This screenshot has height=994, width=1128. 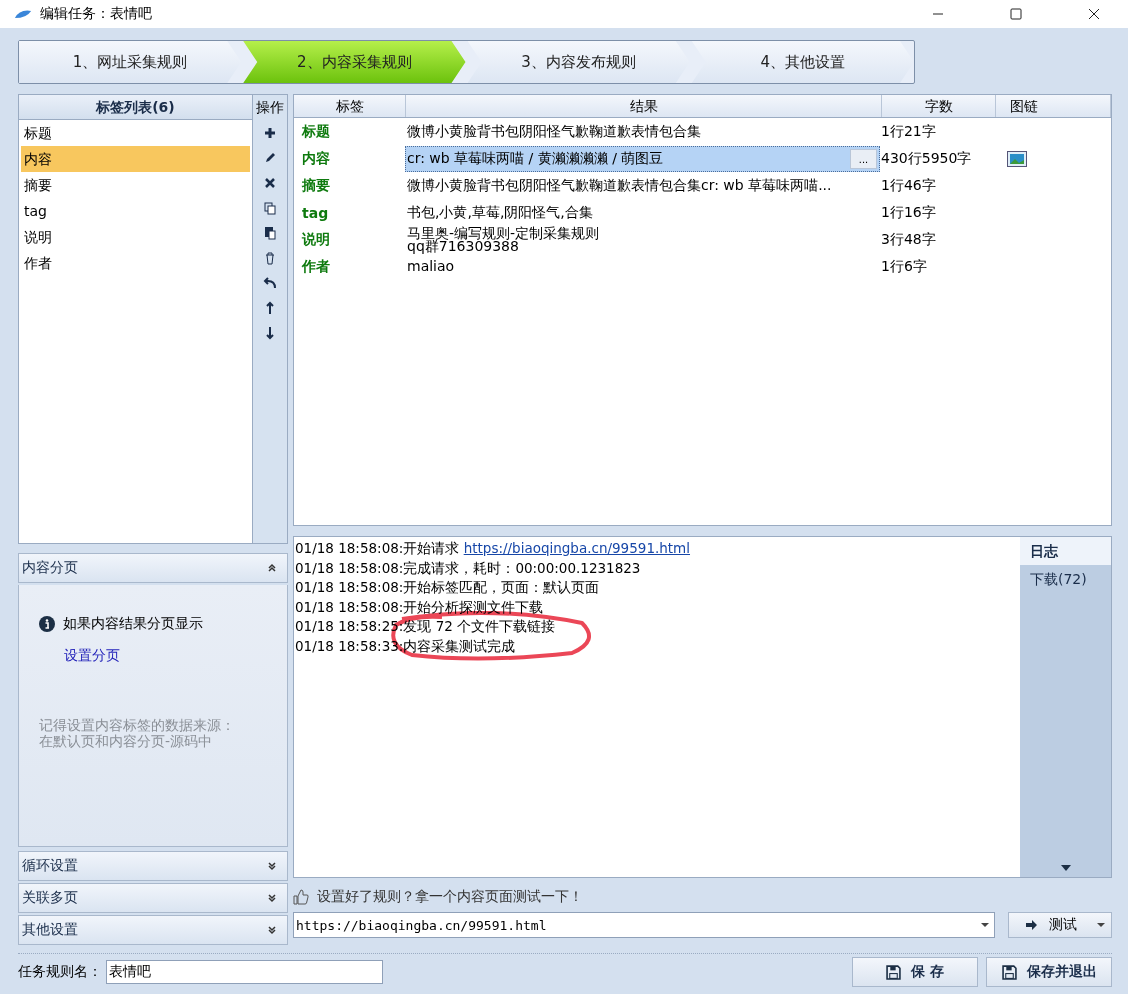 I want to click on result-text: cr: wb 草莓味两喵 / 黄濑濑濑濑 / 萌图豆, so click(x=535, y=158).